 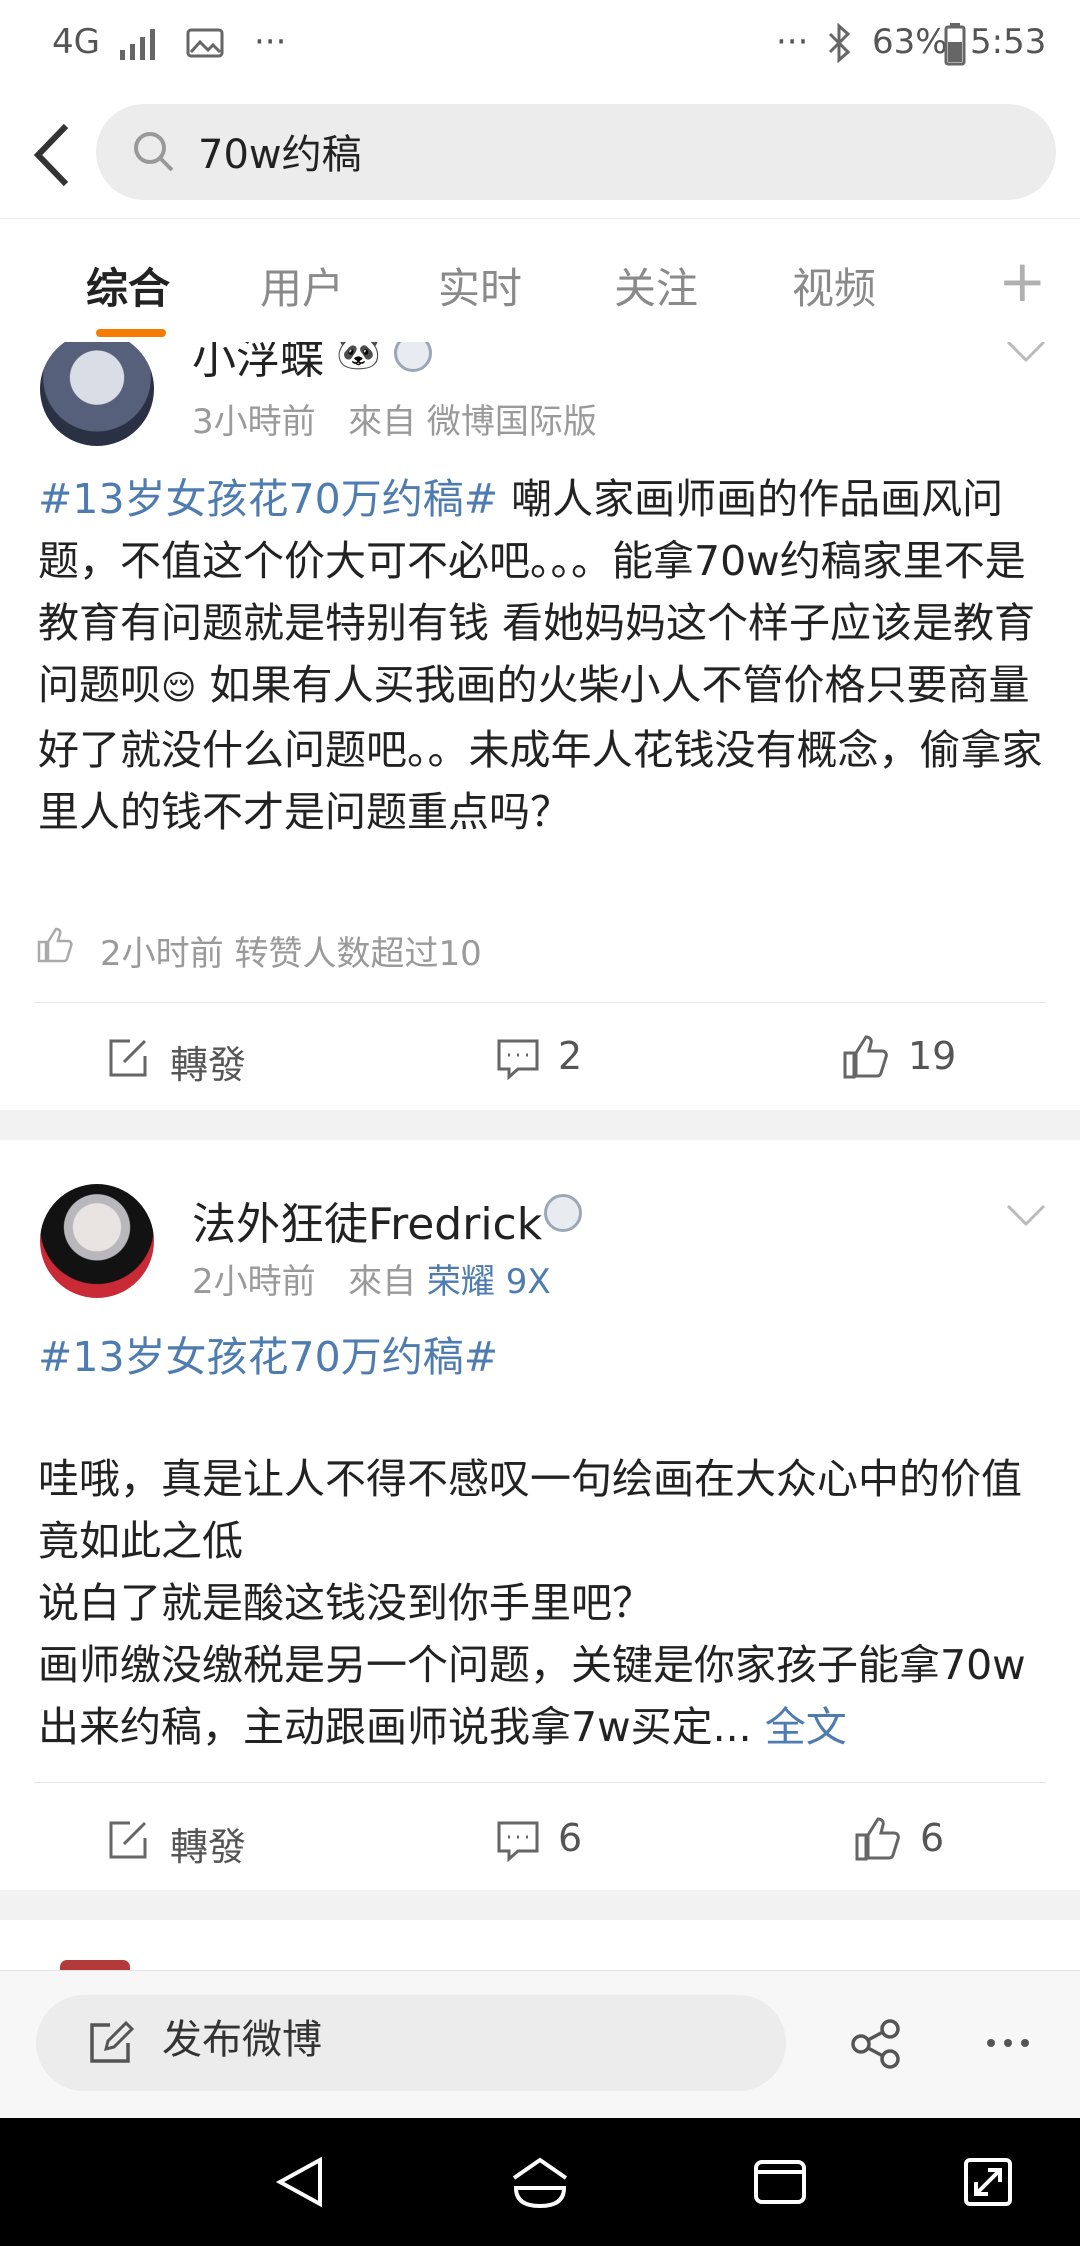 I want to click on like-thumb-icon, so click(x=55, y=945).